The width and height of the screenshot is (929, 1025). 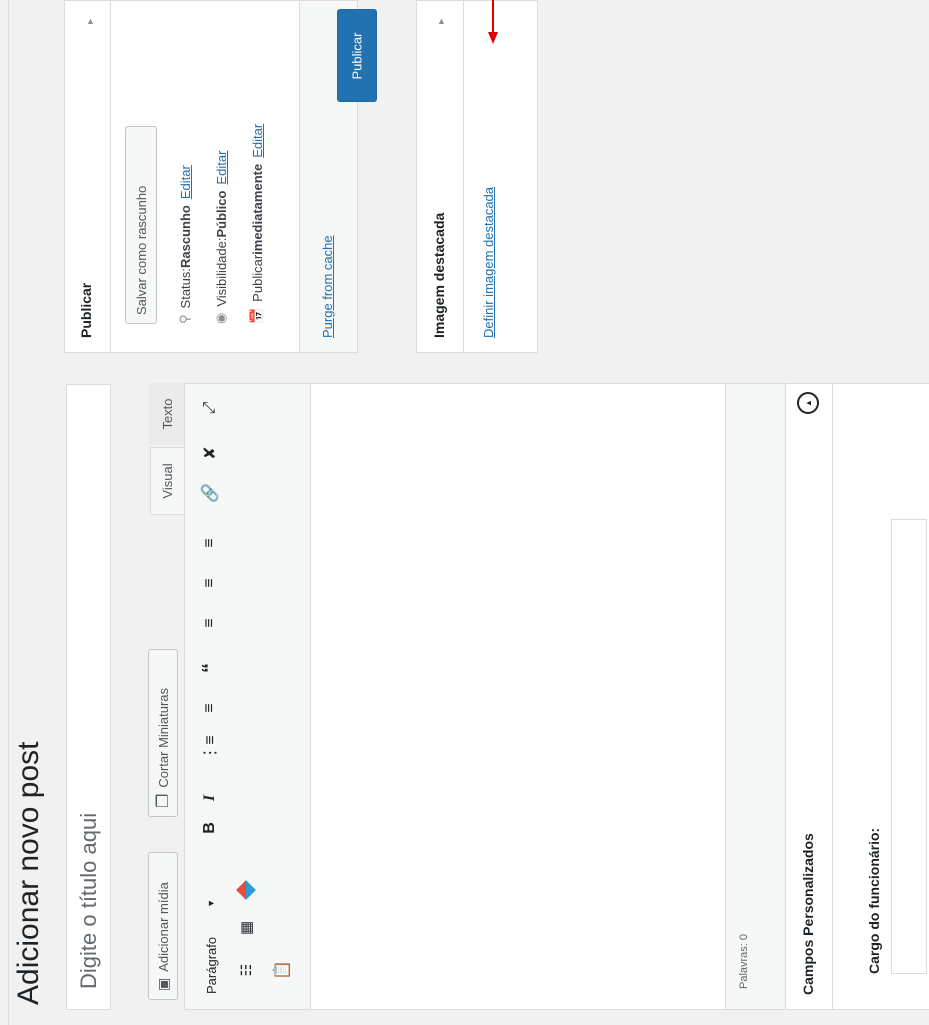 I want to click on tab-text: Texto, so click(x=167, y=414).